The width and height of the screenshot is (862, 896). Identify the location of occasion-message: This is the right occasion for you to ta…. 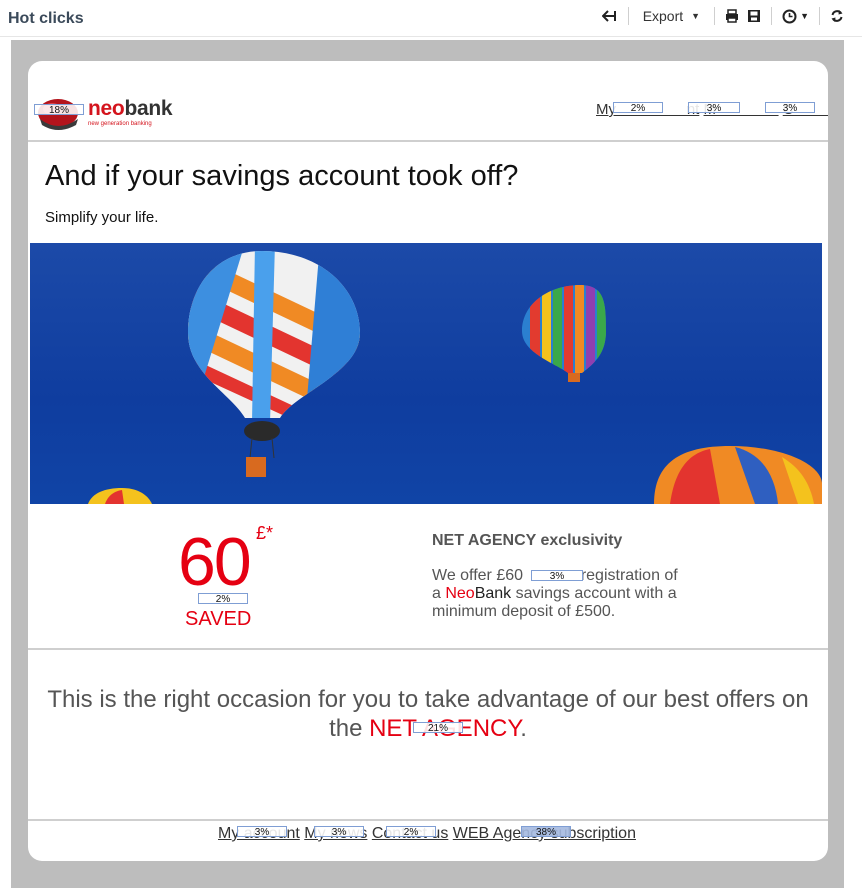
(428, 714).